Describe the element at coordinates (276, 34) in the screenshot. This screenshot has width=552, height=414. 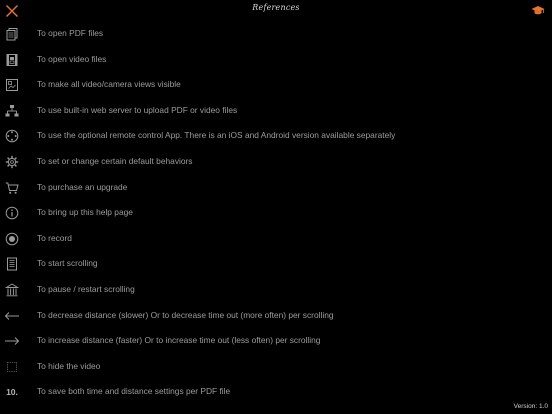
I see `list-item-open-pdf: To open PDF files` at that location.